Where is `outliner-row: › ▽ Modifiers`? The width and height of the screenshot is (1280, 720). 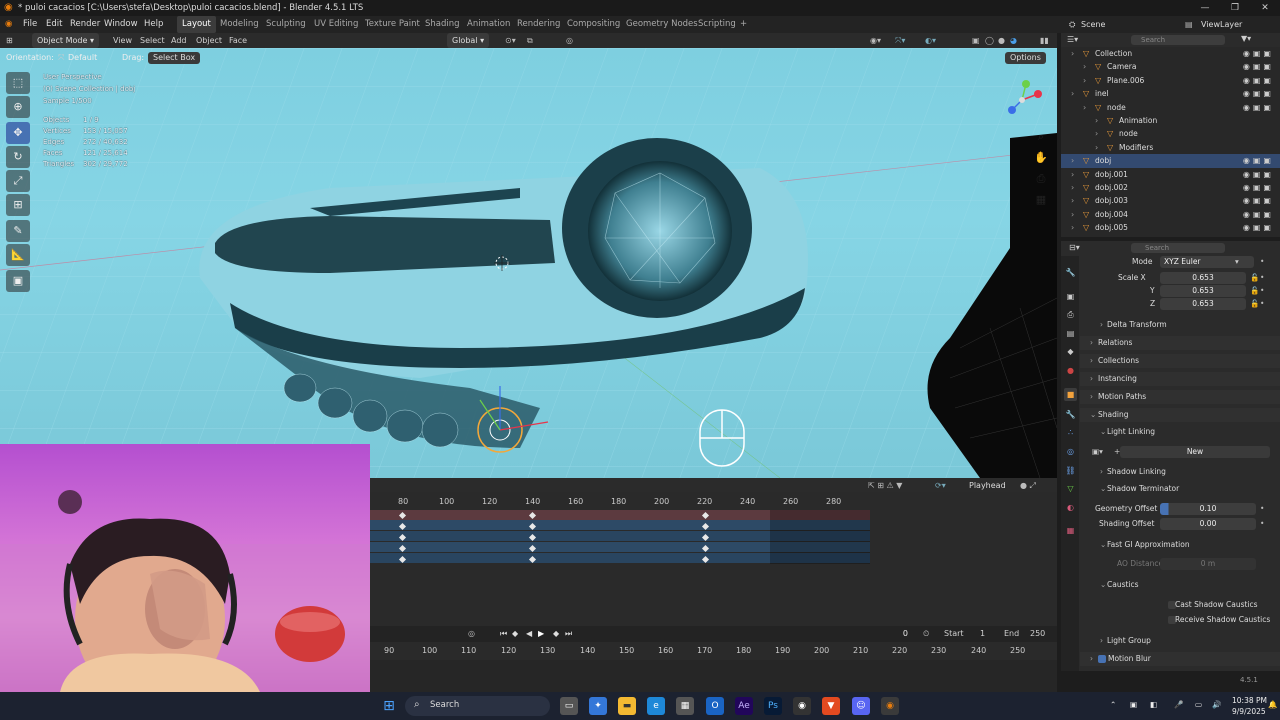
outliner-row: › ▽ Modifiers is located at coordinates (1170, 147).